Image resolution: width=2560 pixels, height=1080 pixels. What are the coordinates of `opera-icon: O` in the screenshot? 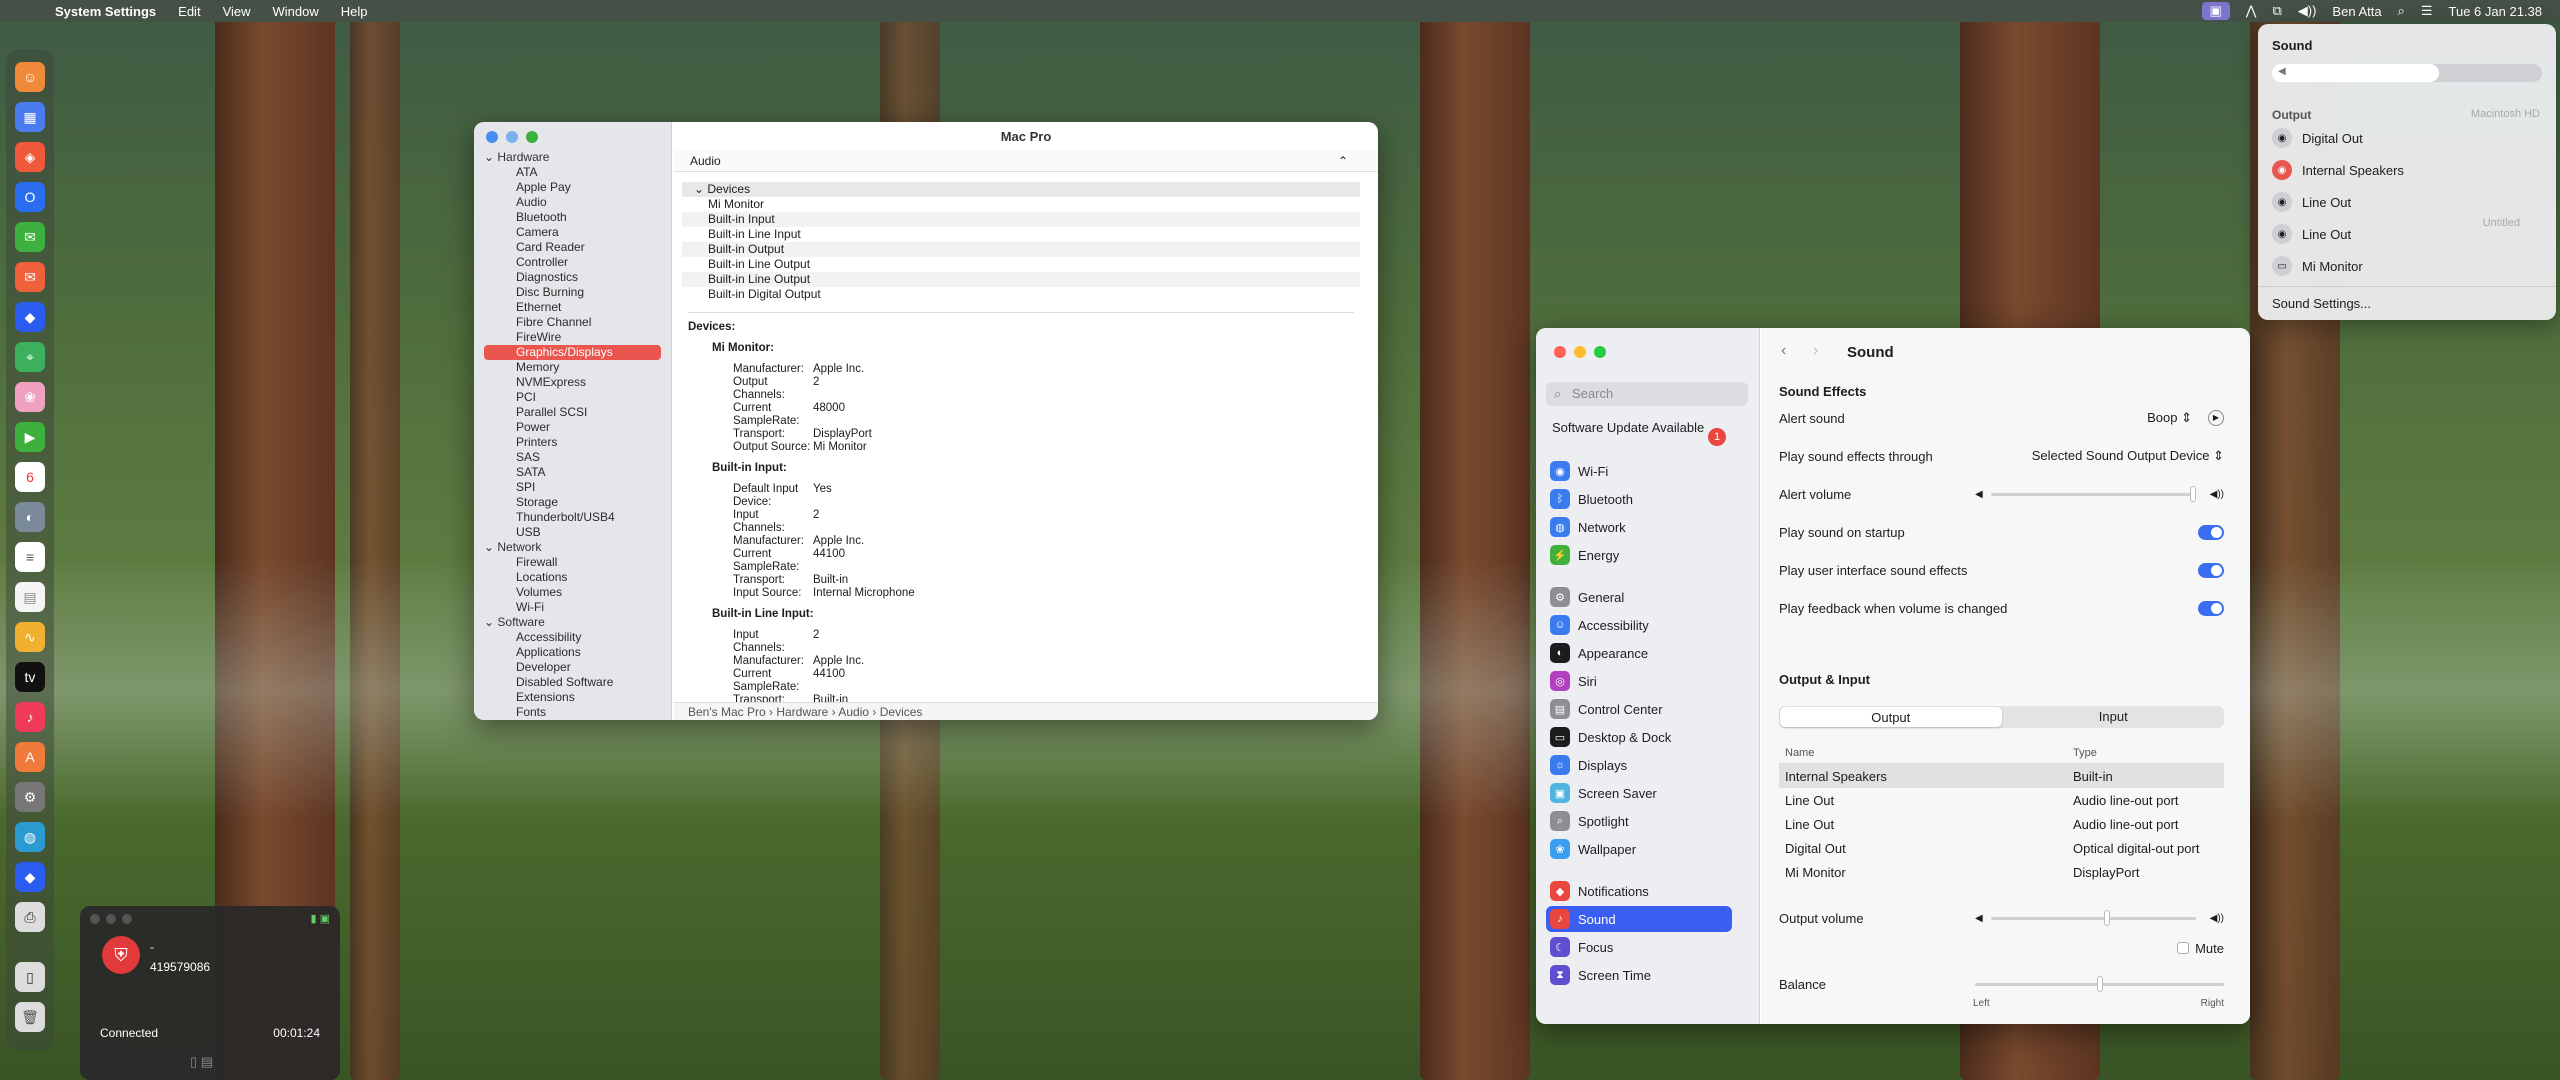 It's located at (30, 197).